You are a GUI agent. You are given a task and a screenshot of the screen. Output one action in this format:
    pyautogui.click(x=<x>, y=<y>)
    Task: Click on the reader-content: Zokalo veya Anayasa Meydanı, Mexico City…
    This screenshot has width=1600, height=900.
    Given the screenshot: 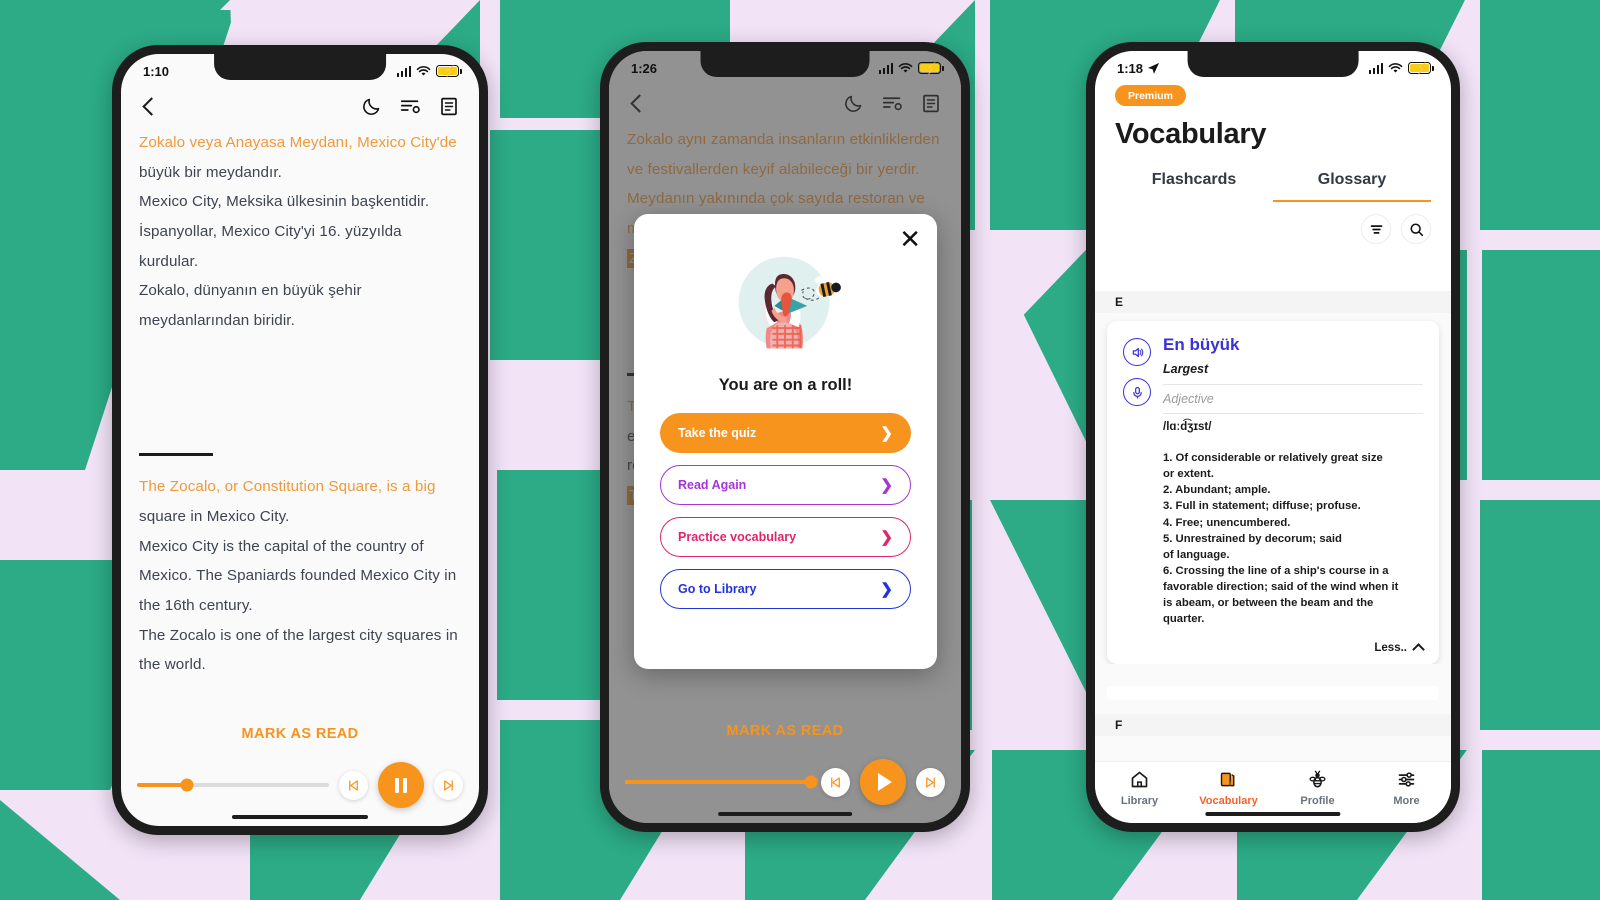 What is the action you would take?
    pyautogui.click(x=300, y=417)
    